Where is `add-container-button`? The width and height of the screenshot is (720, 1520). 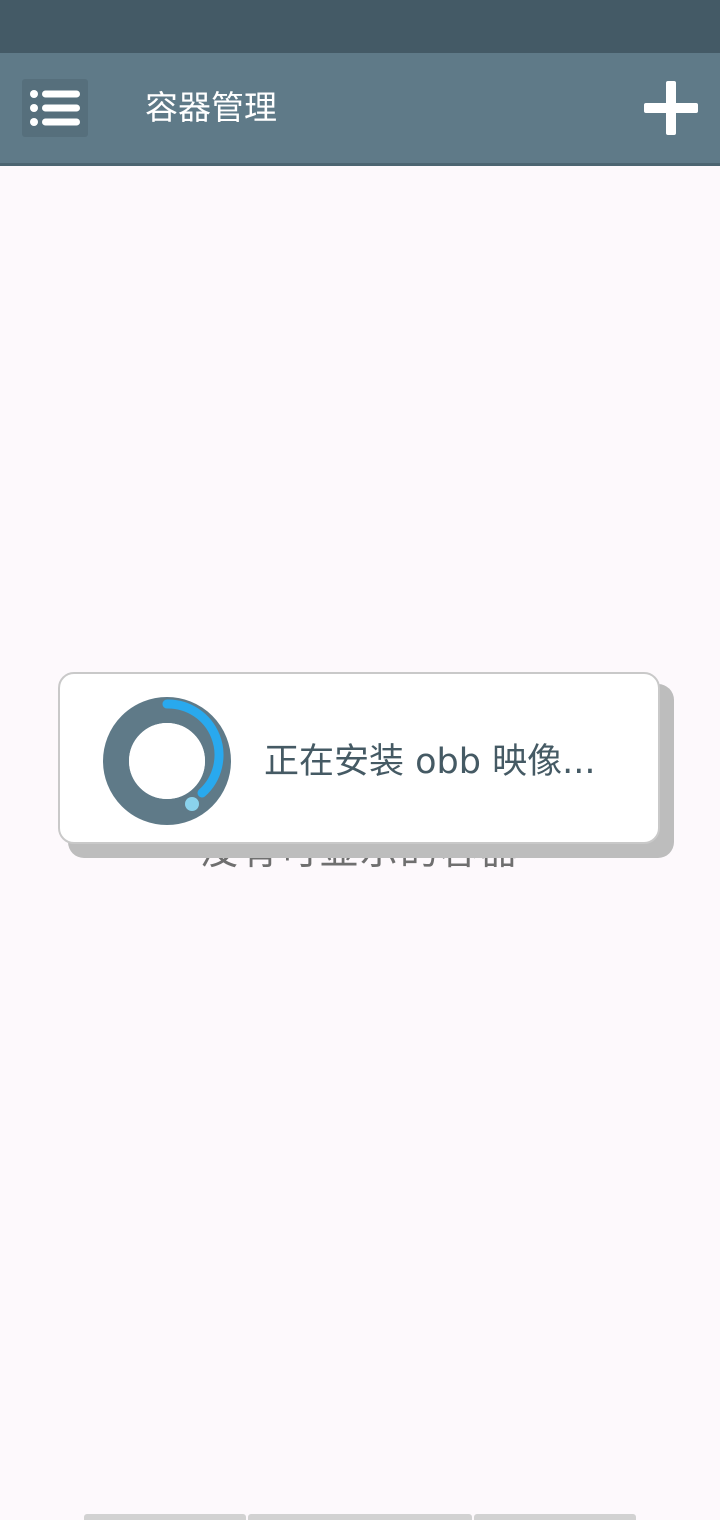
add-container-button is located at coordinates (671, 108).